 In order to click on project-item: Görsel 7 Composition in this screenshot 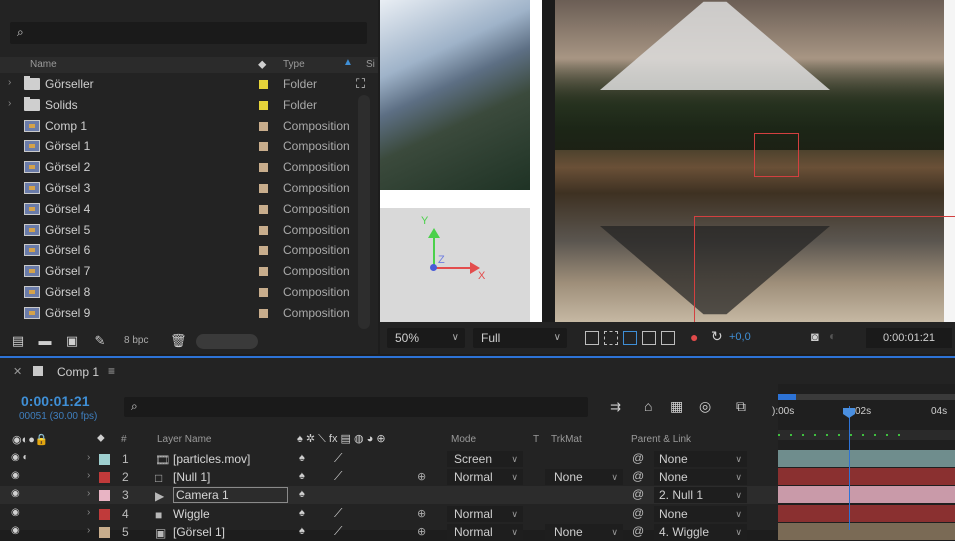, I will do `click(186, 271)`.